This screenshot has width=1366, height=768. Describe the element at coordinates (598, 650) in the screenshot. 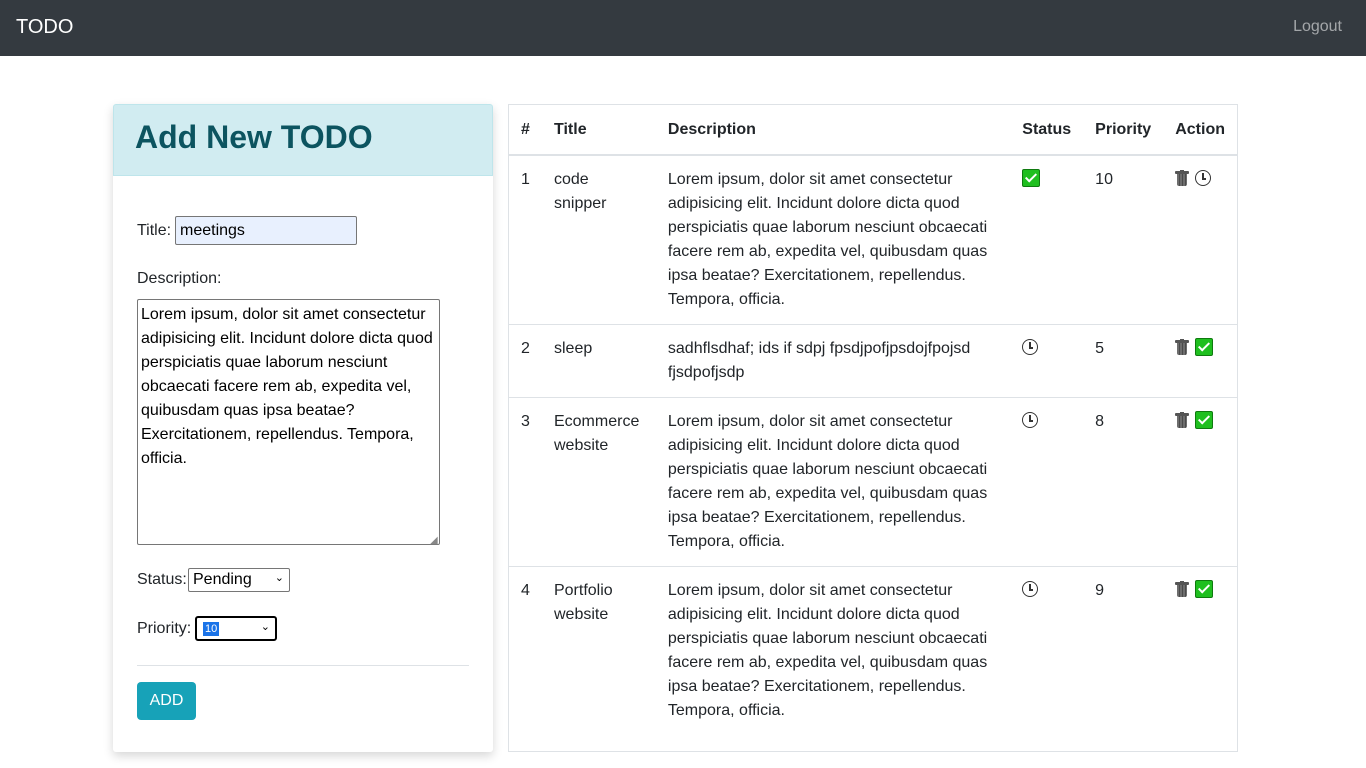

I see `cell-title: Portfolio website` at that location.